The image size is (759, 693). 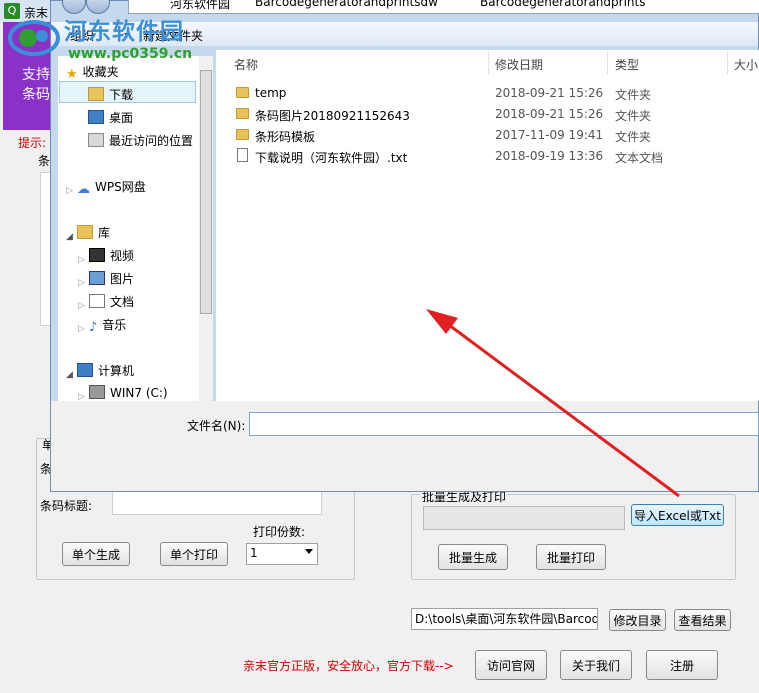 I want to click on watermark-logo-icon, so click(x=34, y=38).